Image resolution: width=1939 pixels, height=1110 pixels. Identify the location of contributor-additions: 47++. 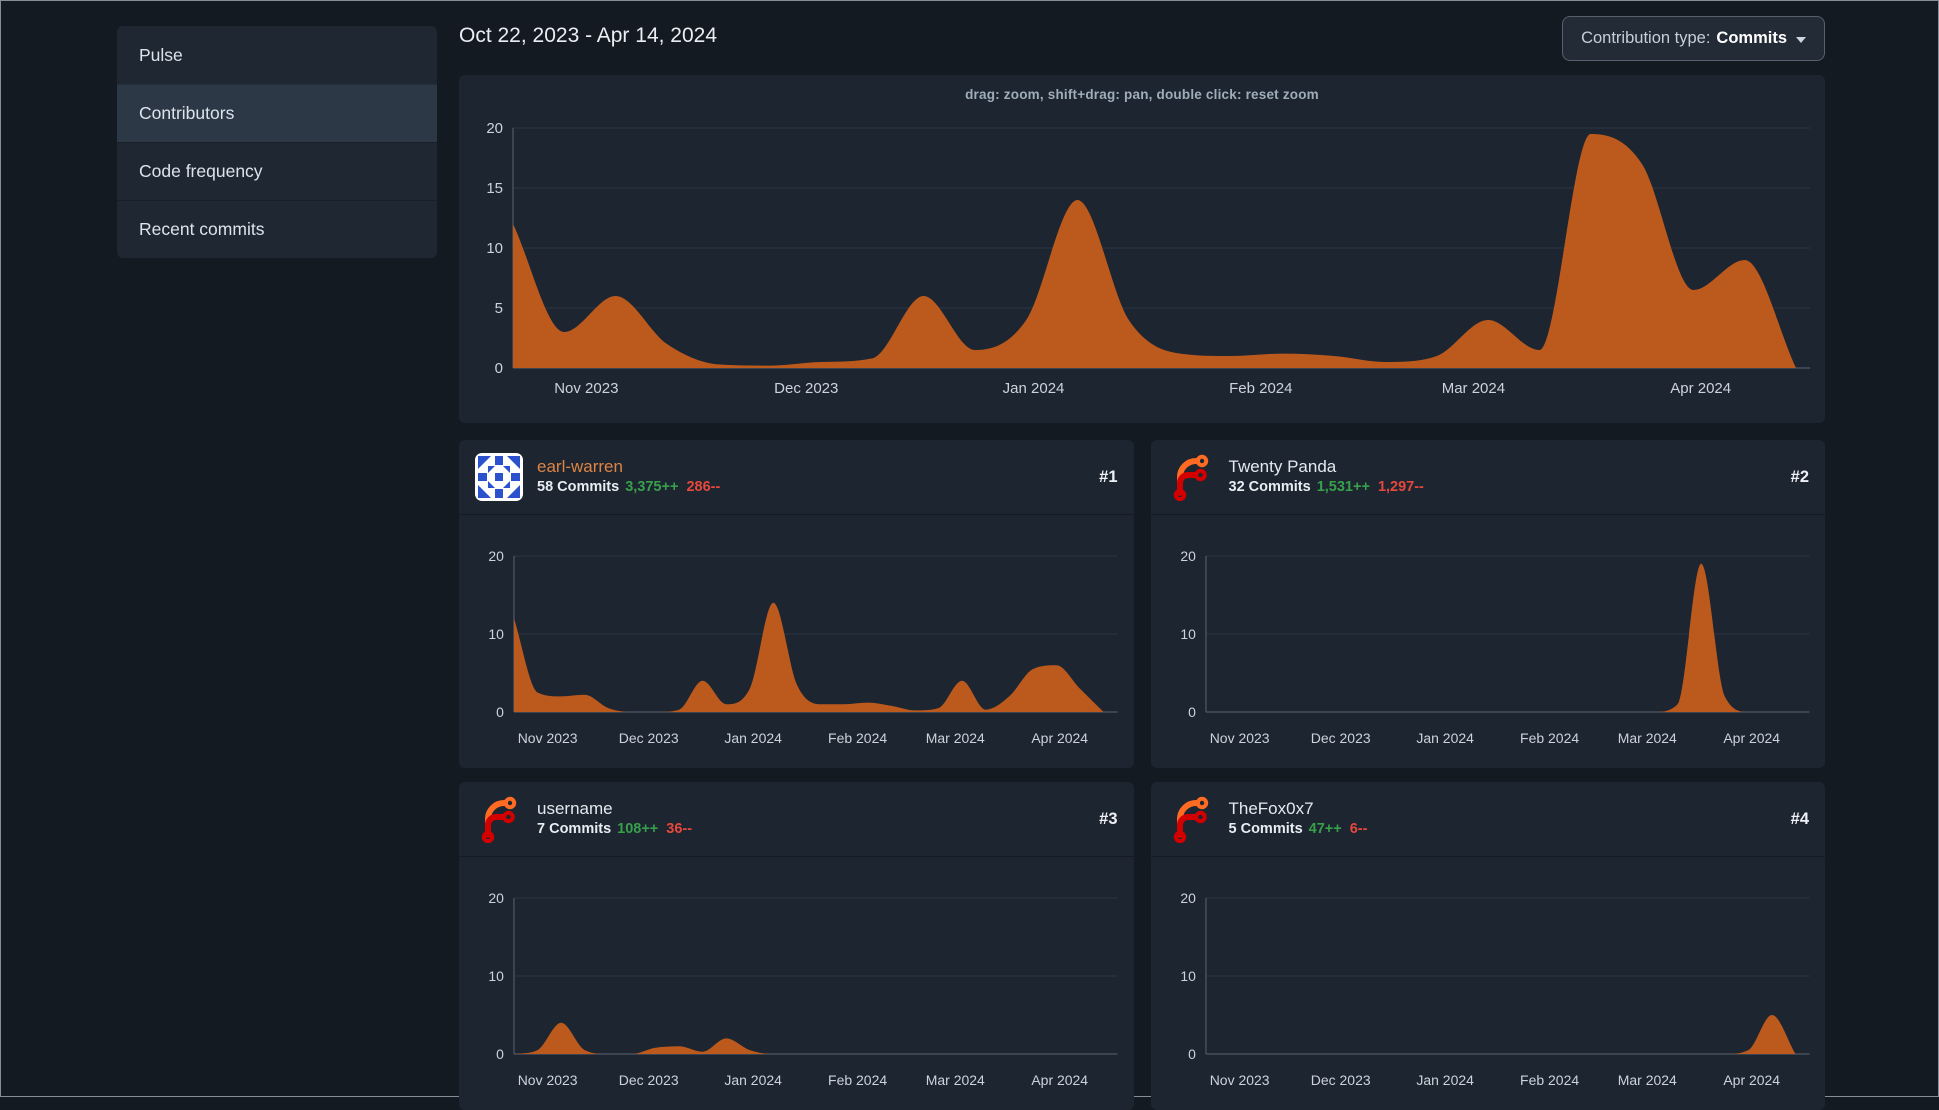
(1325, 828).